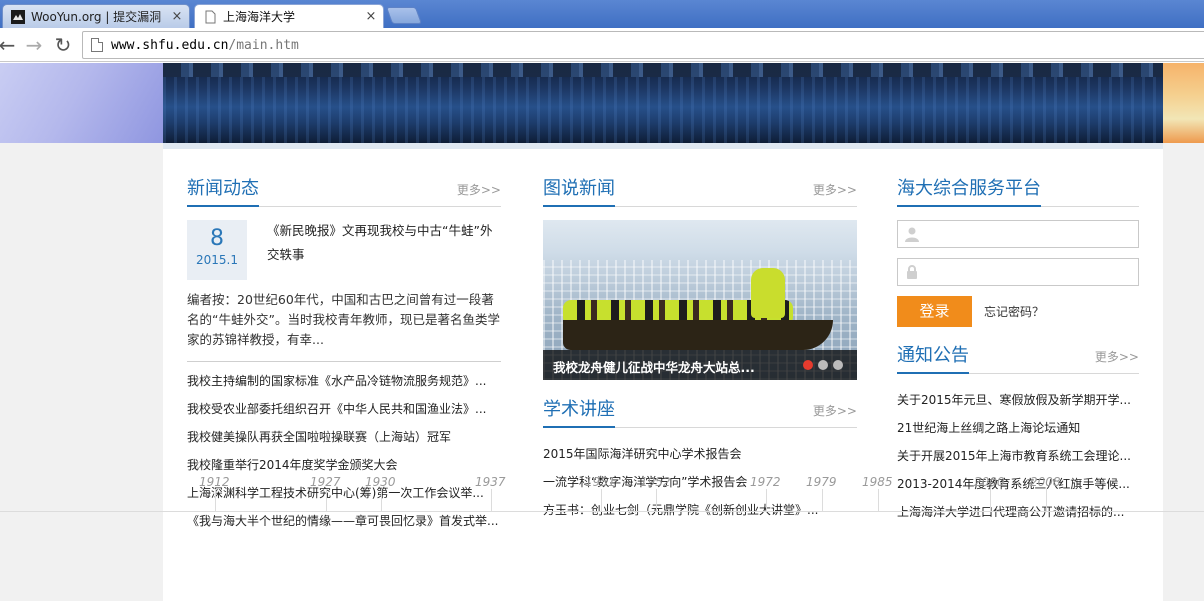 This screenshot has width=1204, height=601. I want to click on tab-shfu: 上海海洋大学 ×, so click(289, 16).